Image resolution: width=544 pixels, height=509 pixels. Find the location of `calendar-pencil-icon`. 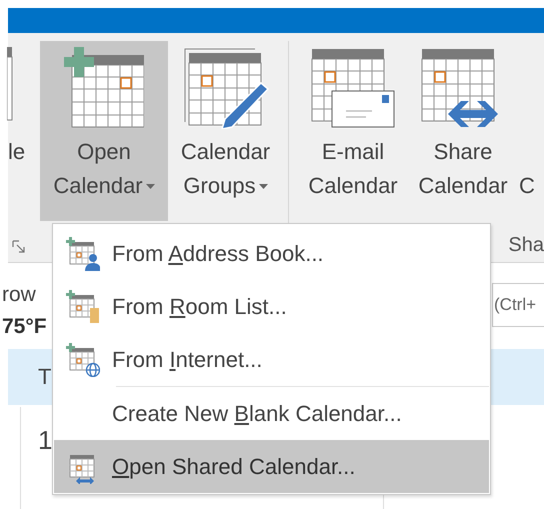

calendar-pencil-icon is located at coordinates (225, 88).